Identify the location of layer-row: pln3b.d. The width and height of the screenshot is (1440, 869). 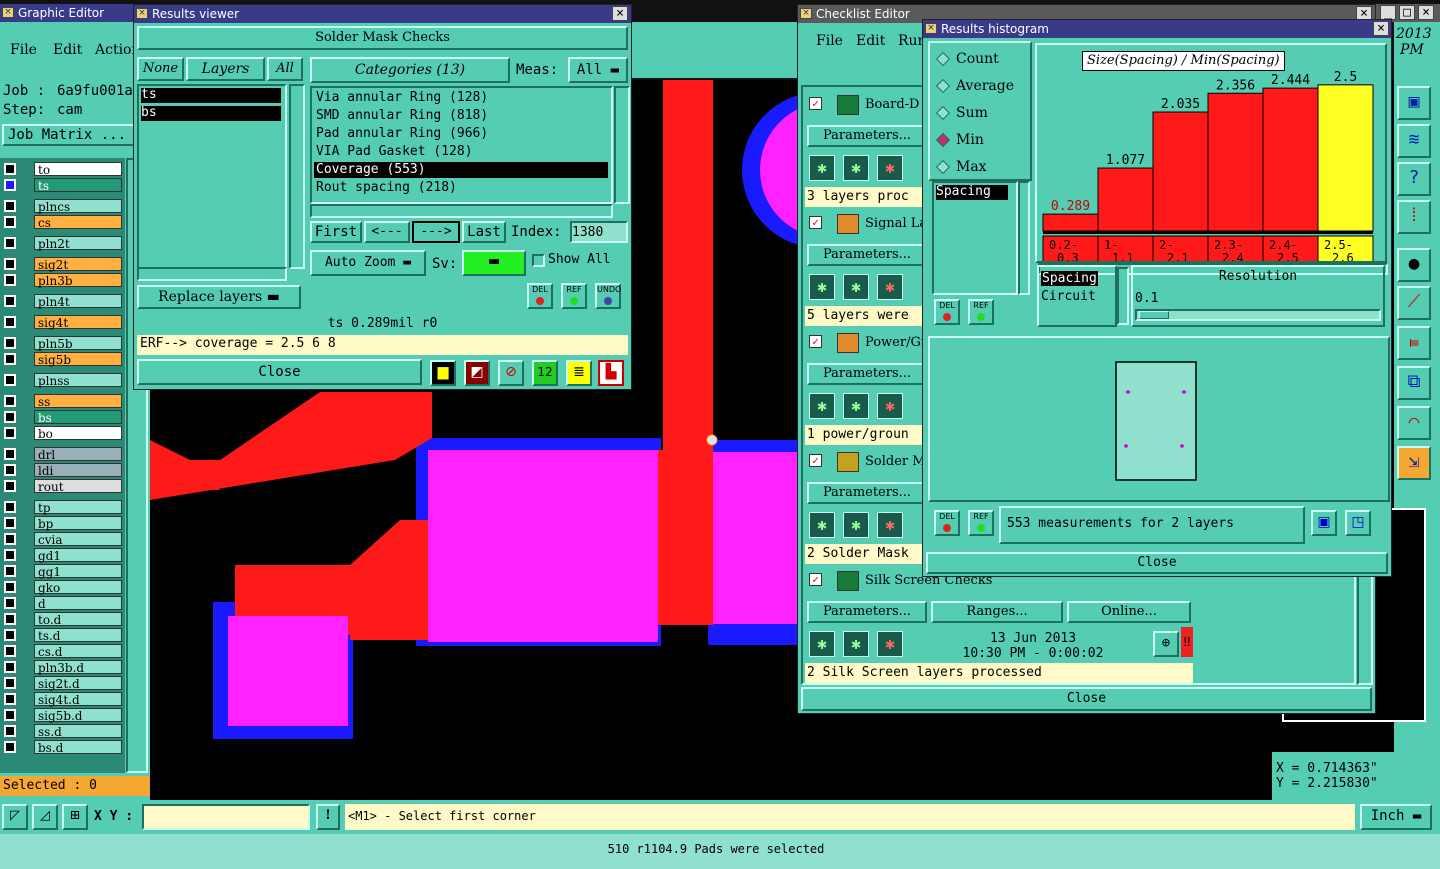
(63, 667).